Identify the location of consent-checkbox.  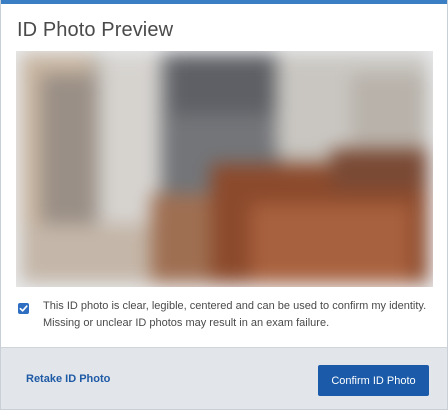
(23, 308).